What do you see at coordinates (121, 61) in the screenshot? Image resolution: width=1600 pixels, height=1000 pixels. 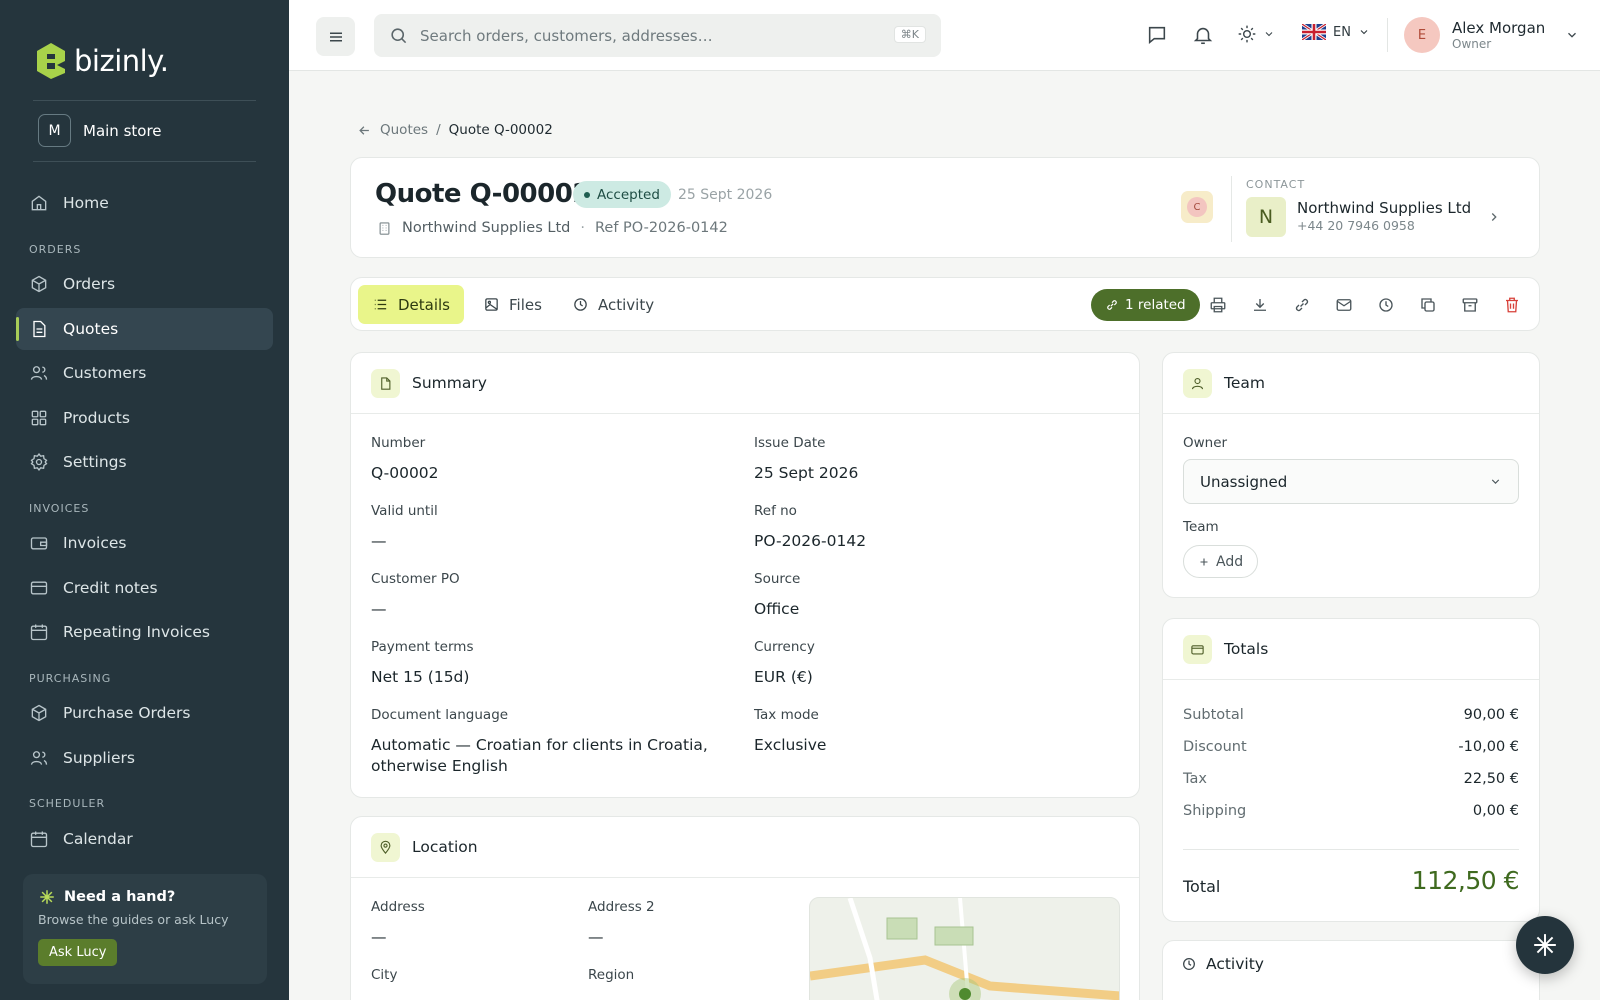 I see `brand-name: bizinly.` at bounding box center [121, 61].